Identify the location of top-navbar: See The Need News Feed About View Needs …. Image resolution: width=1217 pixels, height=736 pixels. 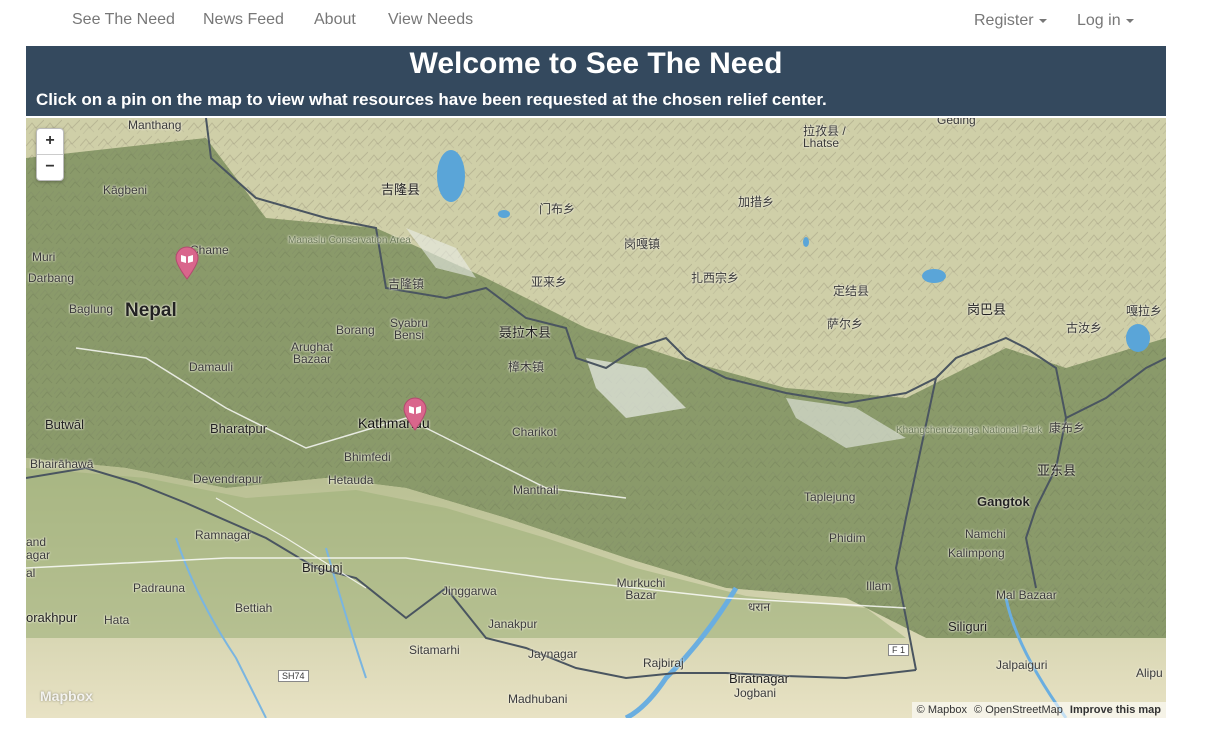
(608, 22).